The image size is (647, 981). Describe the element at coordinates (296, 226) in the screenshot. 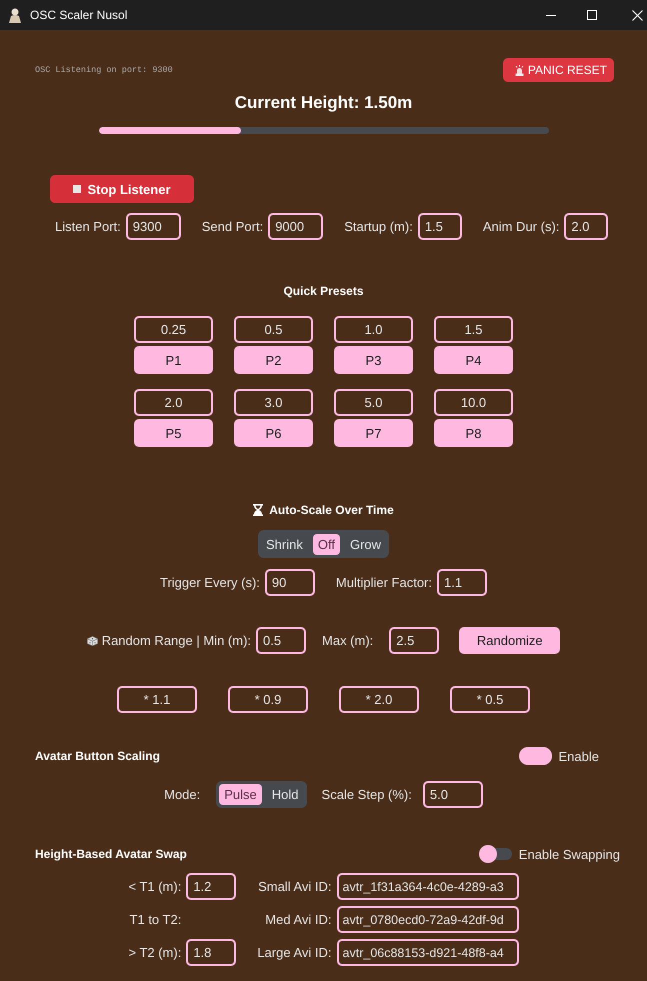

I see `input-field: 9000` at that location.